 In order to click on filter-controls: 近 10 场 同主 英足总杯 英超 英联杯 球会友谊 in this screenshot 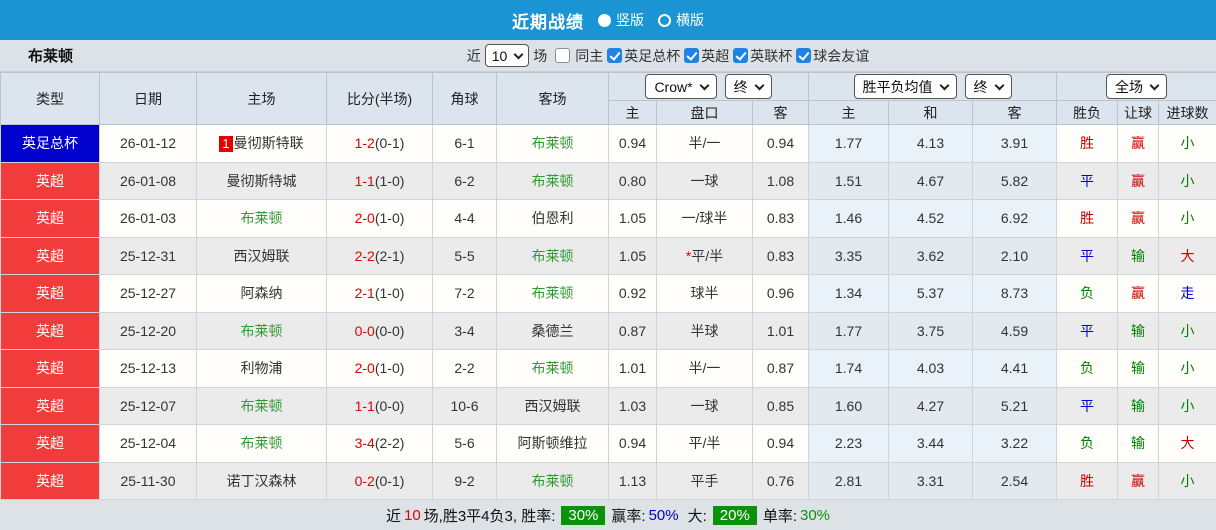, I will do `click(608, 55)`.